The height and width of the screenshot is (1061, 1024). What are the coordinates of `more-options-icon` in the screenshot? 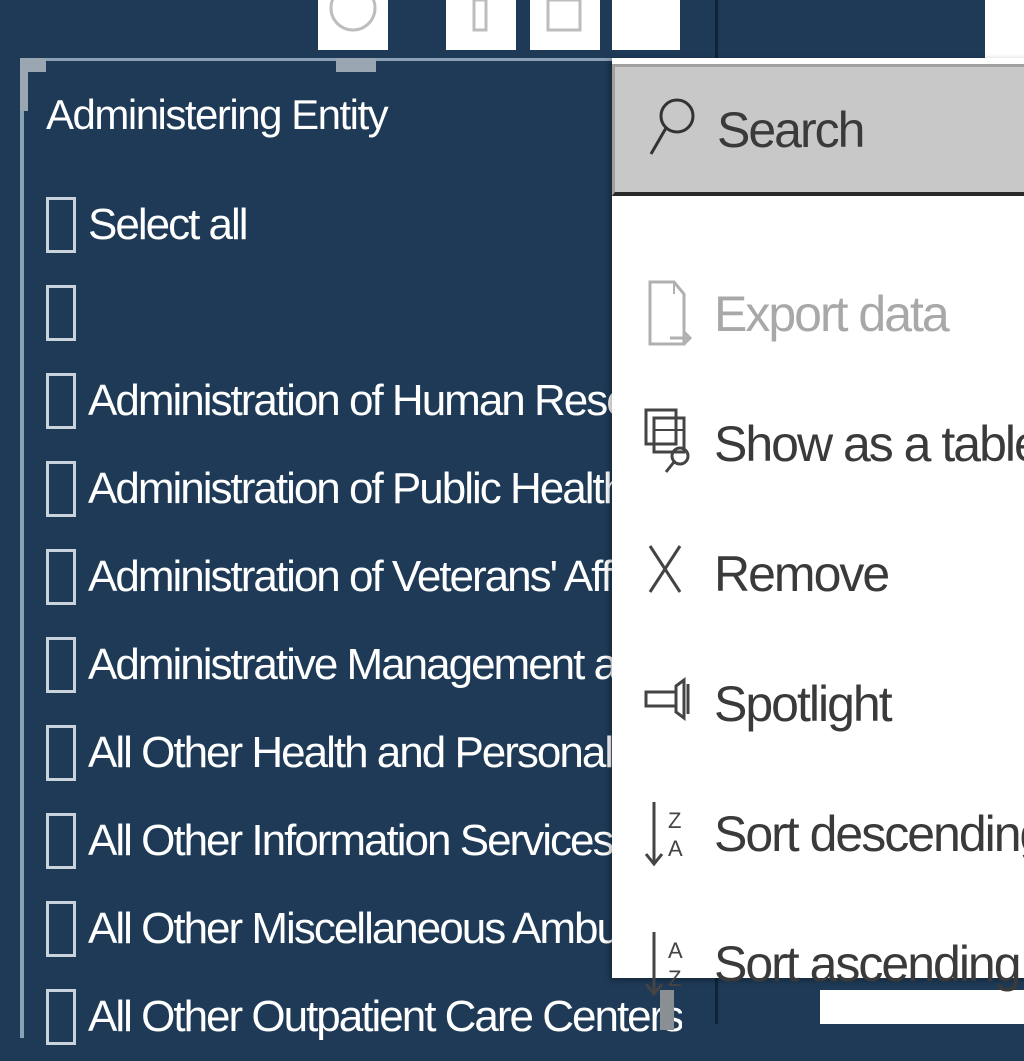 It's located at (646, 25).